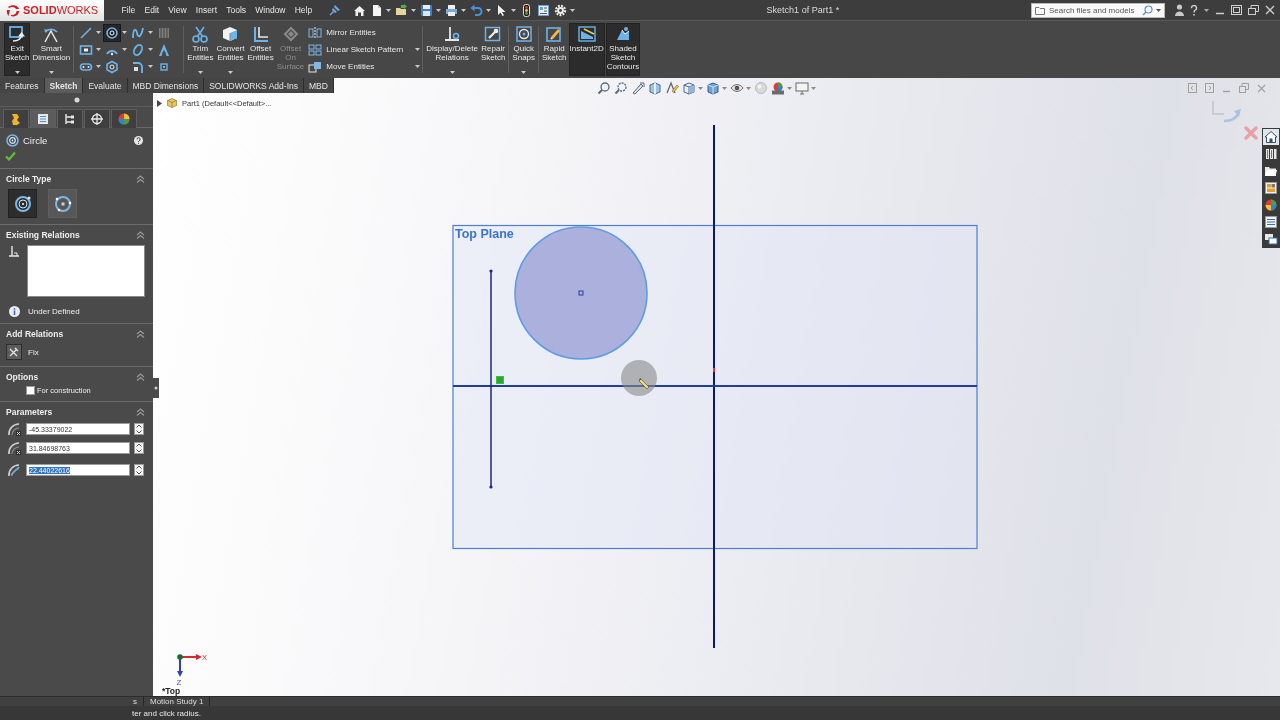 The width and height of the screenshot is (1280, 720). Describe the element at coordinates (737, 88) in the screenshot. I see `eye-icon` at that location.